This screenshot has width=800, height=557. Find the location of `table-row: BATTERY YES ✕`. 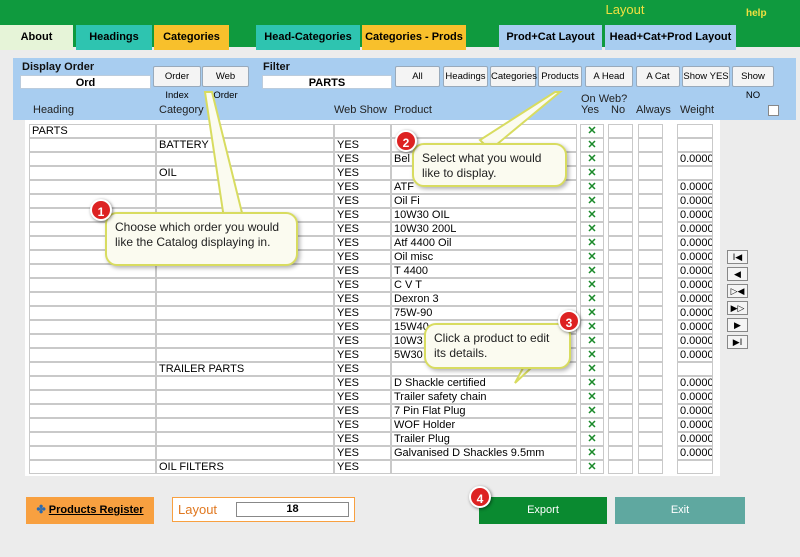

table-row: BATTERY YES ✕ is located at coordinates (372, 145).